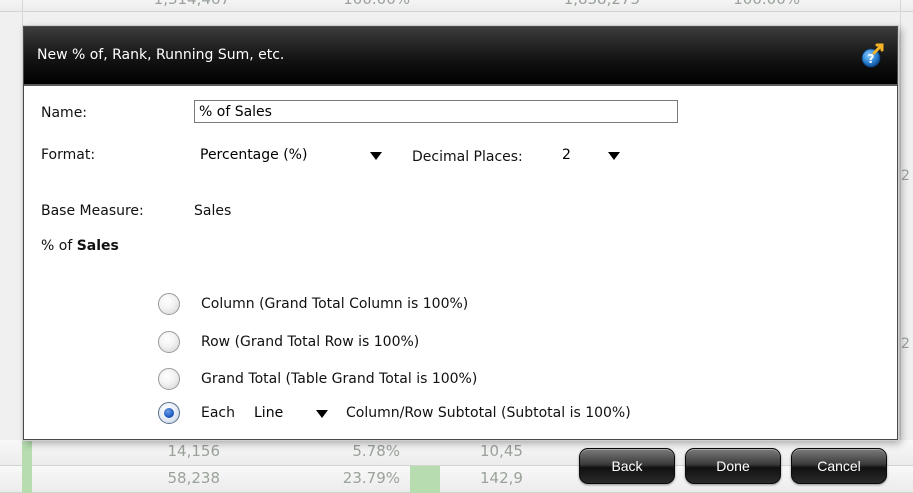  Describe the element at coordinates (501, 478) in the screenshot. I see `table-cell: 142,9` at that location.